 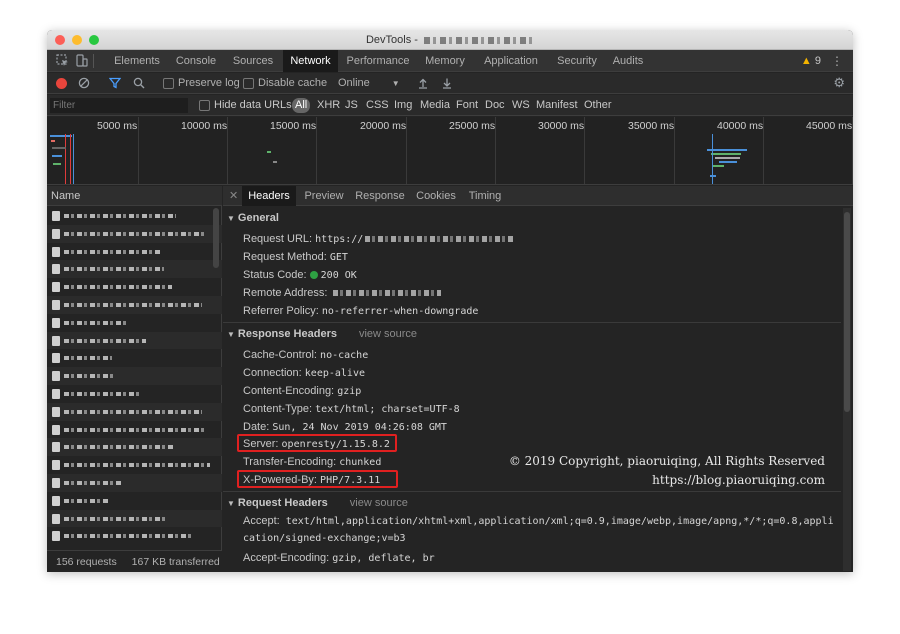 I want to click on header-key: Connection:, so click(x=272, y=373).